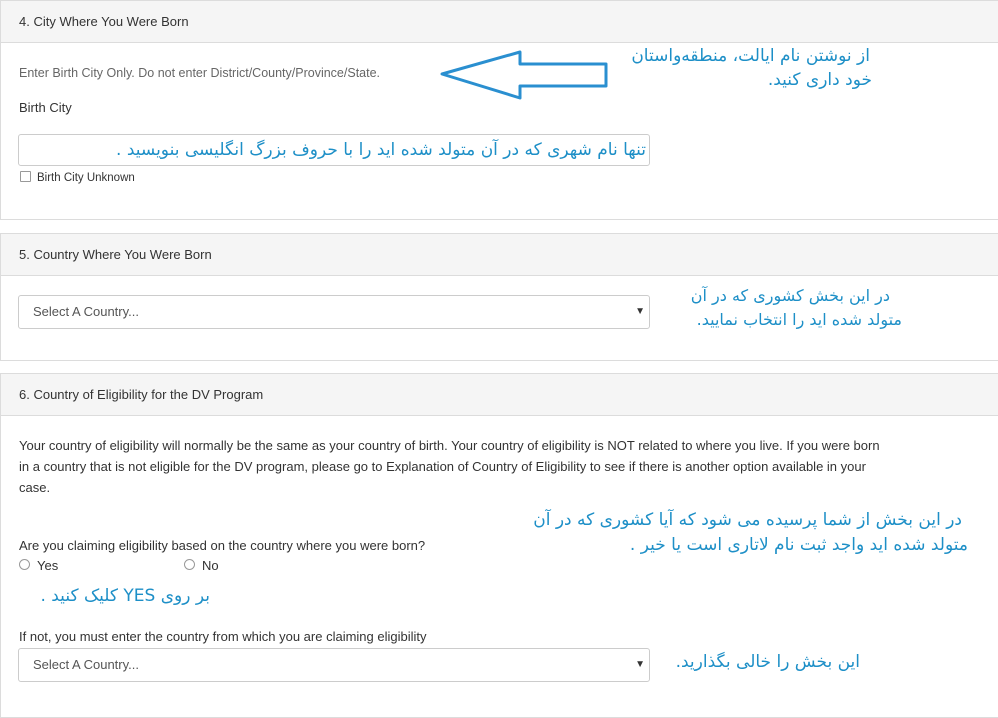 The image size is (998, 718). What do you see at coordinates (47, 565) in the screenshot?
I see `eligibility-yes-label: Yes` at bounding box center [47, 565].